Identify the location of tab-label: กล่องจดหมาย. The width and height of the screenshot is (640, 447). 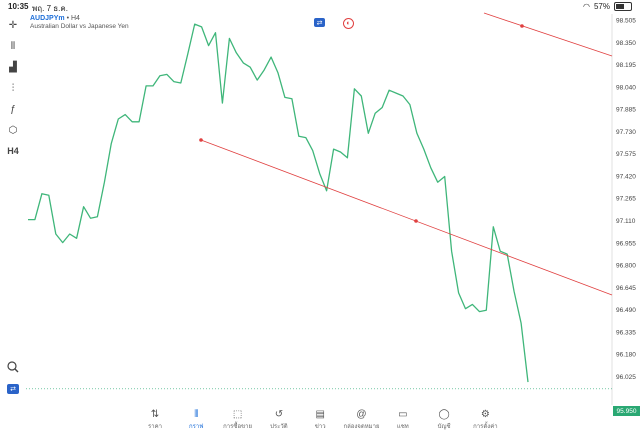
(361, 427).